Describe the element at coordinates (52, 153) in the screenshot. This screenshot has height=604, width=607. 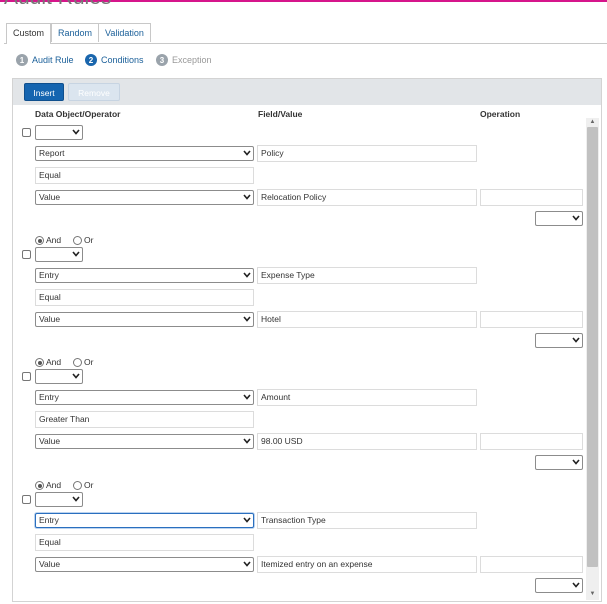
I see `data-object-select-value: Report` at that location.